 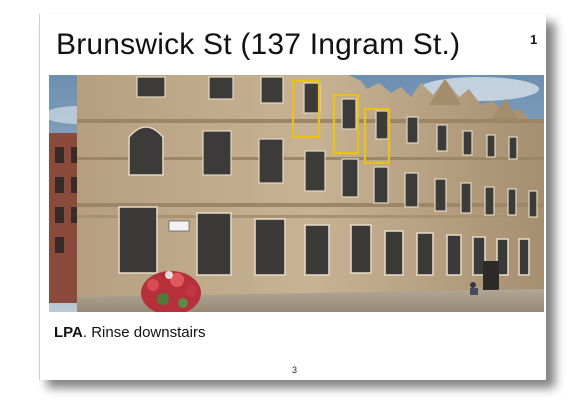 I want to click on slide-caption: LPA. Rinse downstairs, so click(x=129, y=332).